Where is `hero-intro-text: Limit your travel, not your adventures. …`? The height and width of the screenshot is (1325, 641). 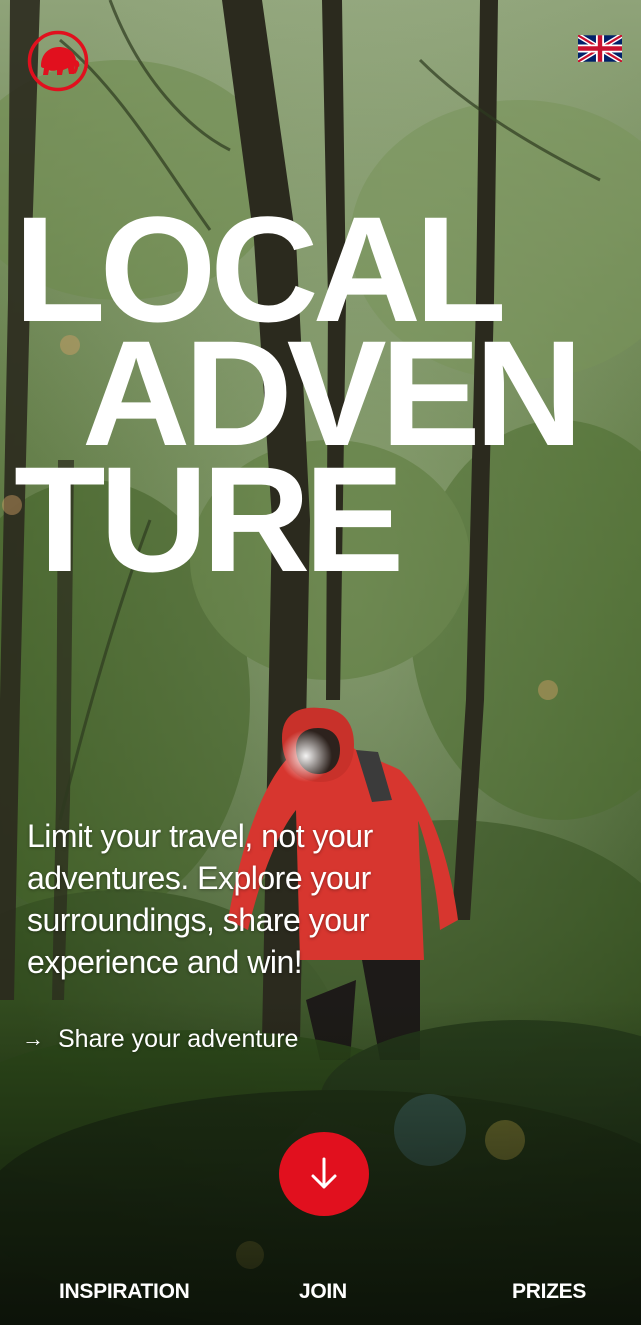 hero-intro-text: Limit your travel, not your adventures. … is located at coordinates (200, 899).